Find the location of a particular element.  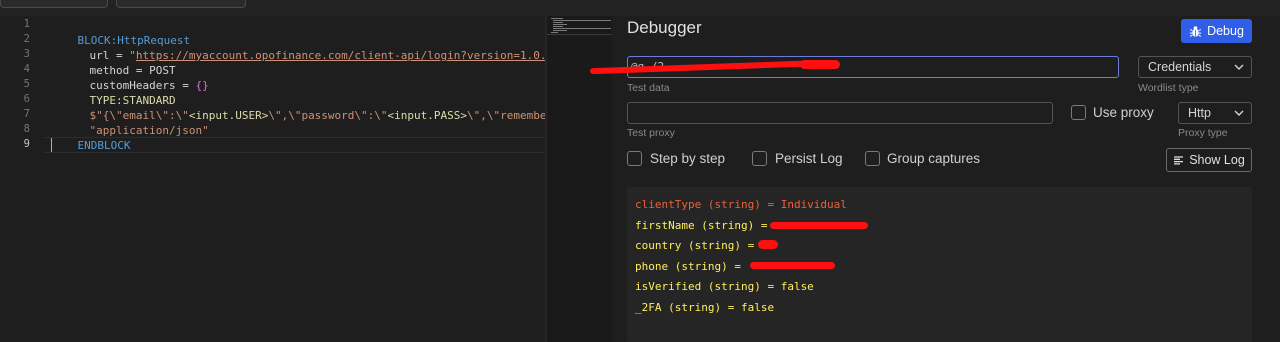

endblock-keyword: ENDBLOCK is located at coordinates (104, 145).